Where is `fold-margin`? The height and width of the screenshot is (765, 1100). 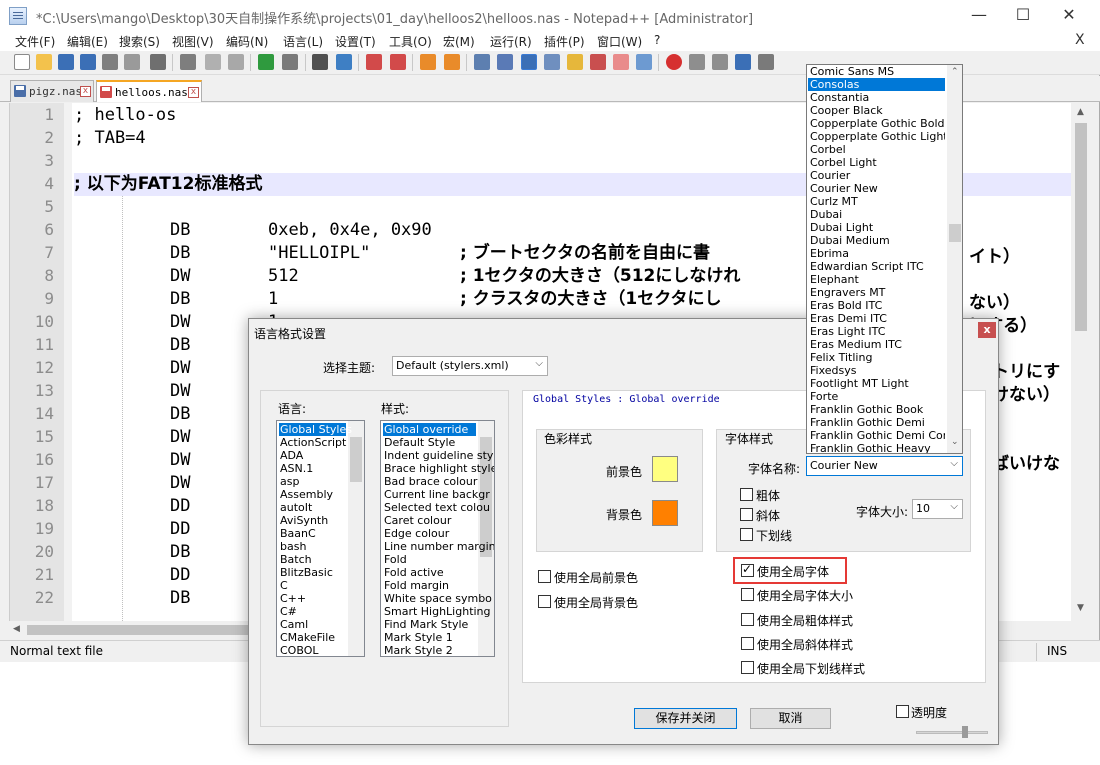 fold-margin is located at coordinates (68, 362).